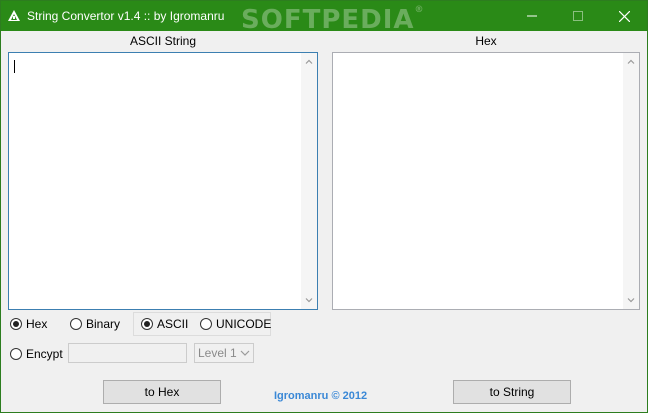 The width and height of the screenshot is (648, 413). I want to click on maximize-icon, so click(578, 16).